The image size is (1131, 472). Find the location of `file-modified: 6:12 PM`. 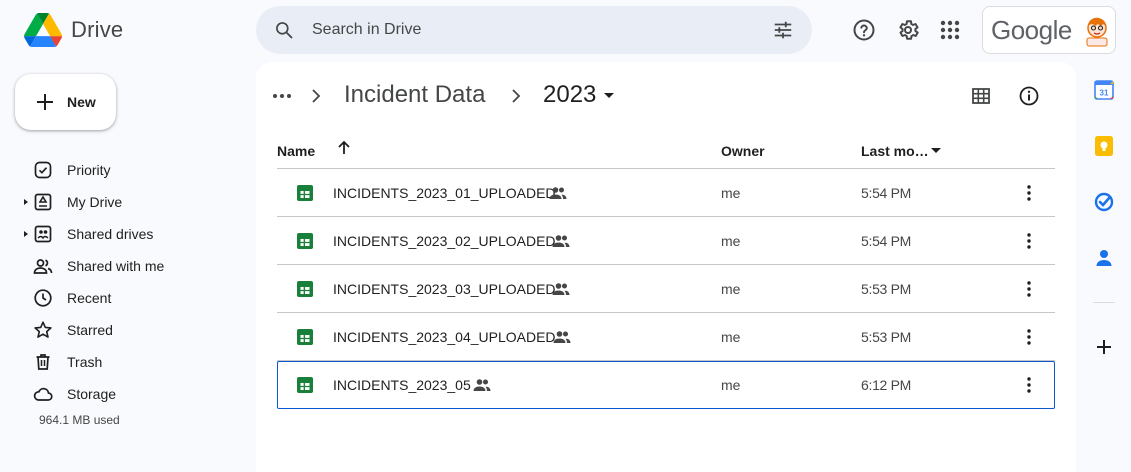

file-modified: 6:12 PM is located at coordinates (886, 385).